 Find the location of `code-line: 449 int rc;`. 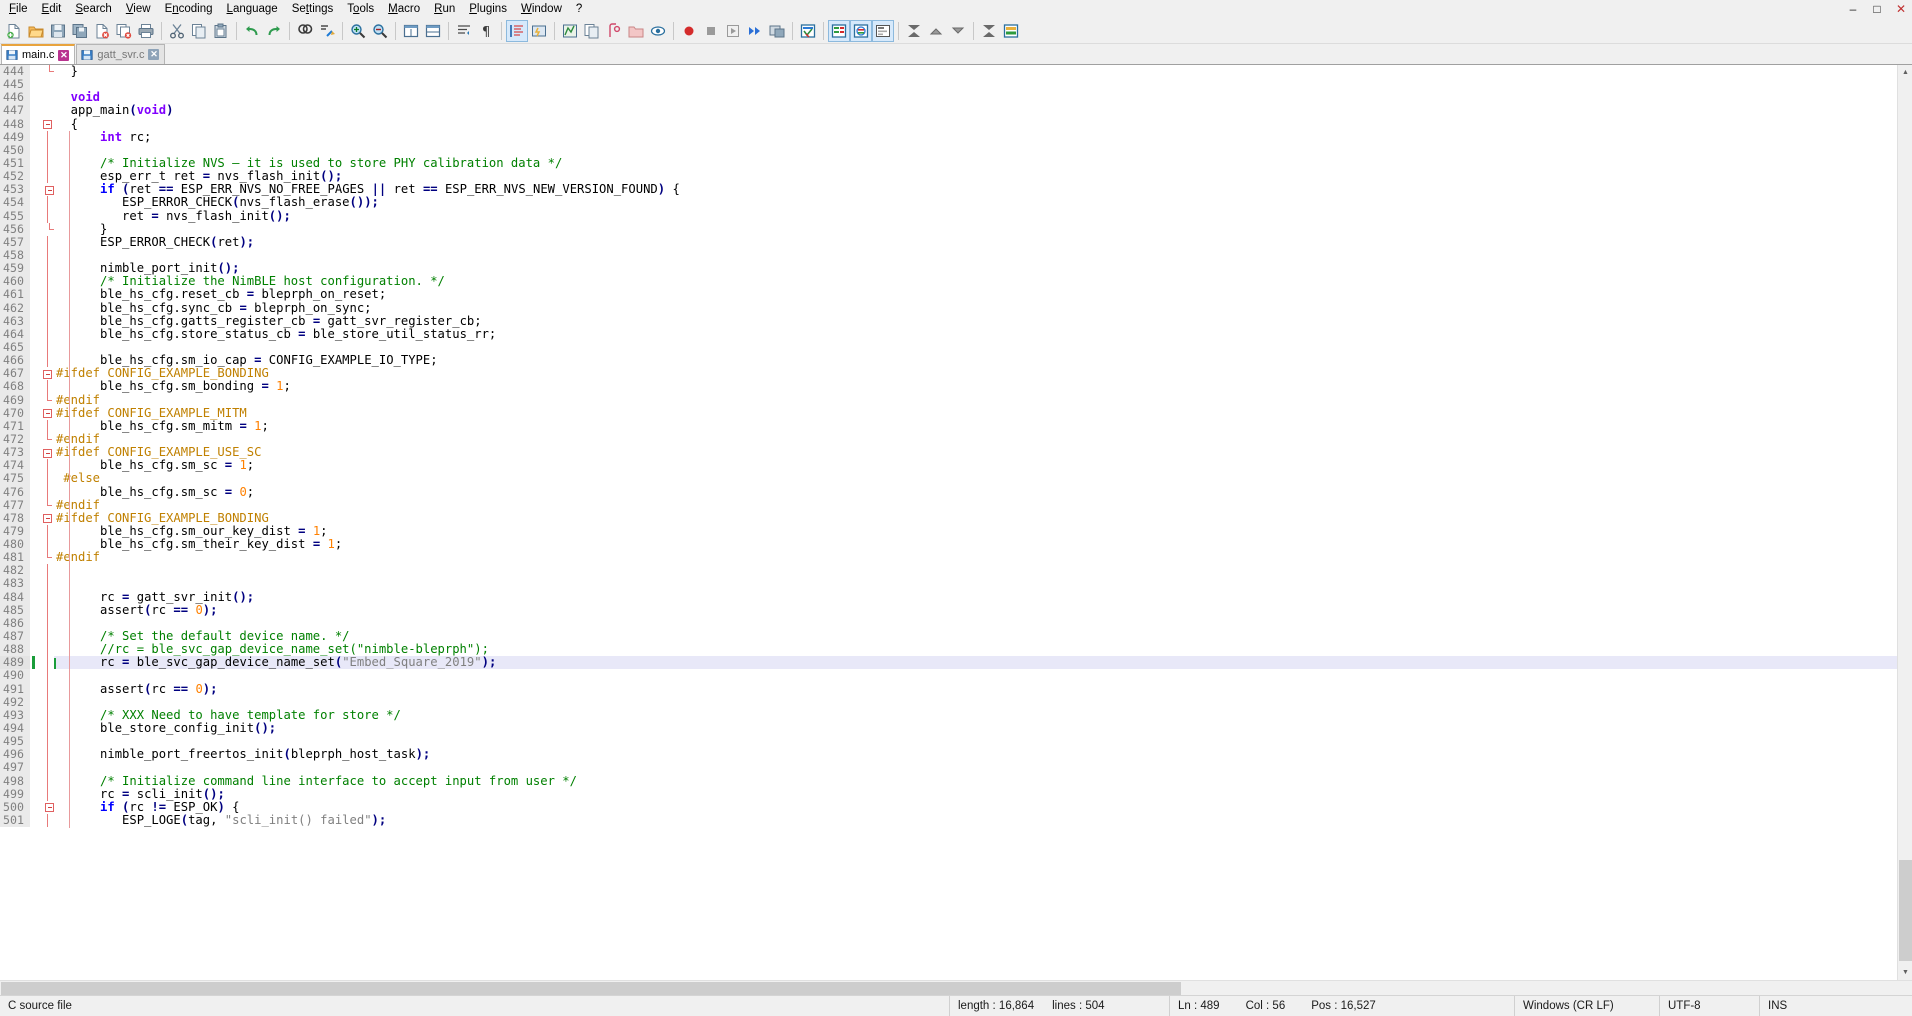

code-line: 449 int rc; is located at coordinates (948, 137).